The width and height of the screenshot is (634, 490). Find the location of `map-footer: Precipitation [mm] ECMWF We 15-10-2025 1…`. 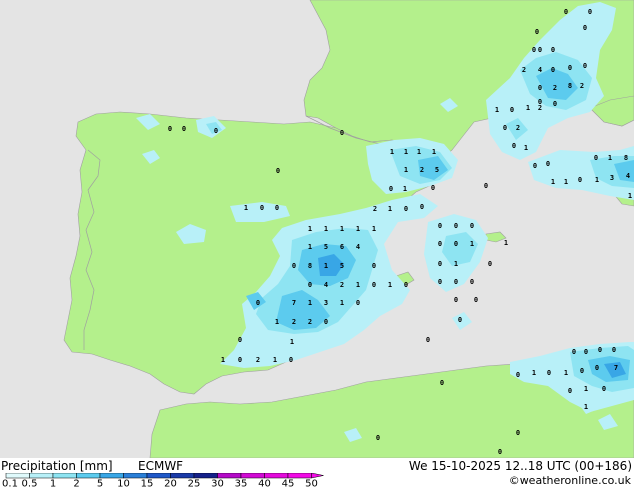

map-footer: Precipitation [mm] ECMWF We 15-10-2025 1… is located at coordinates (317, 474).